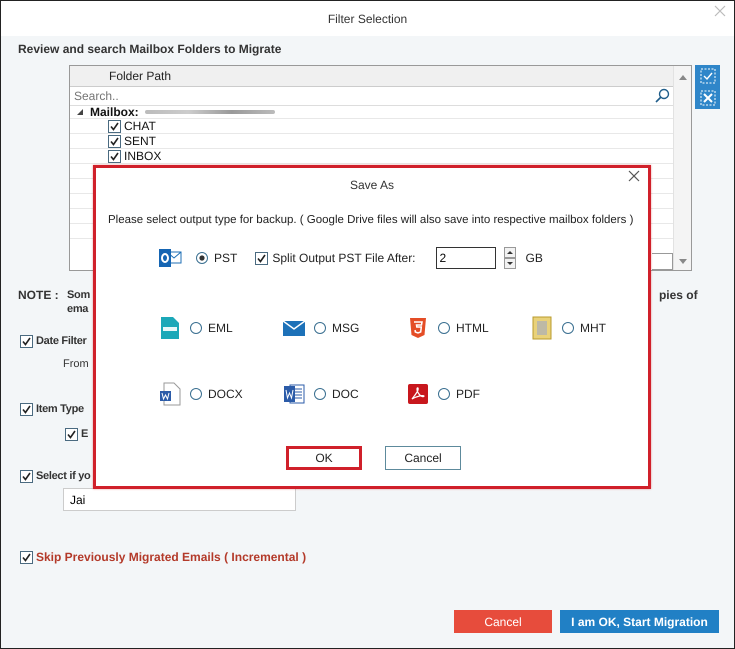 The width and height of the screenshot is (735, 649). Describe the element at coordinates (708, 98) in the screenshot. I see `deselect-all-icon` at that location.